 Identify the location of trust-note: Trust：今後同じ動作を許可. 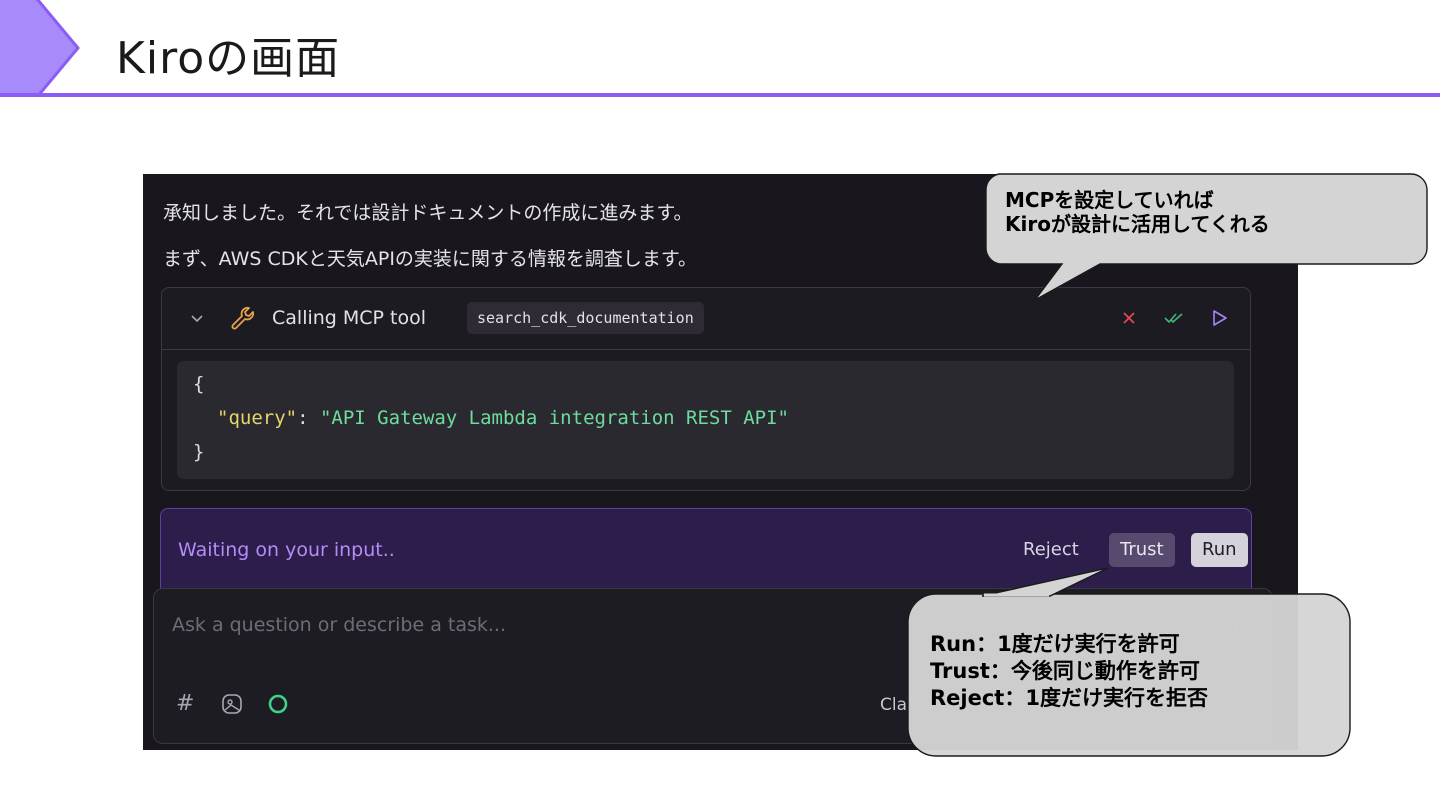
(1065, 670).